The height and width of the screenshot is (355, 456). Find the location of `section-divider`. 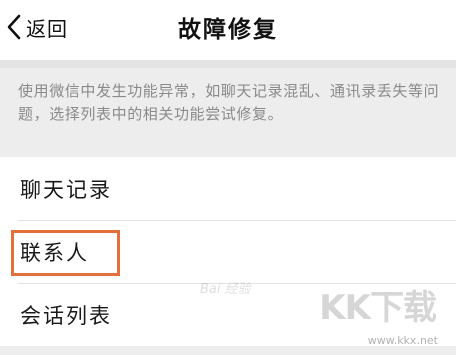

section-divider is located at coordinates (228, 64).